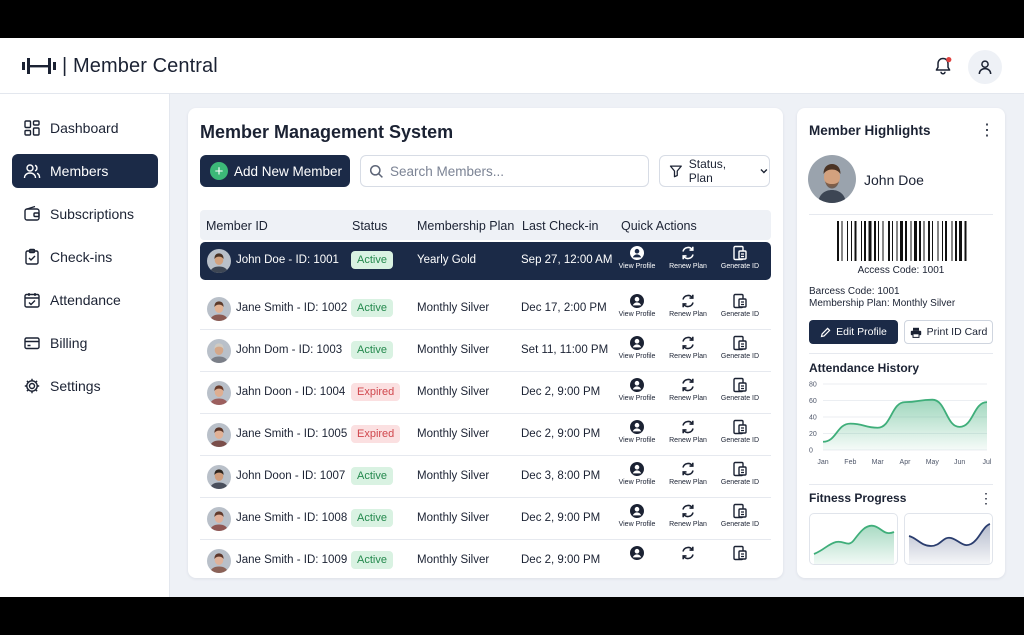 The height and width of the screenshot is (635, 1024). I want to click on filter-dropdown: Status, Plan, so click(714, 171).